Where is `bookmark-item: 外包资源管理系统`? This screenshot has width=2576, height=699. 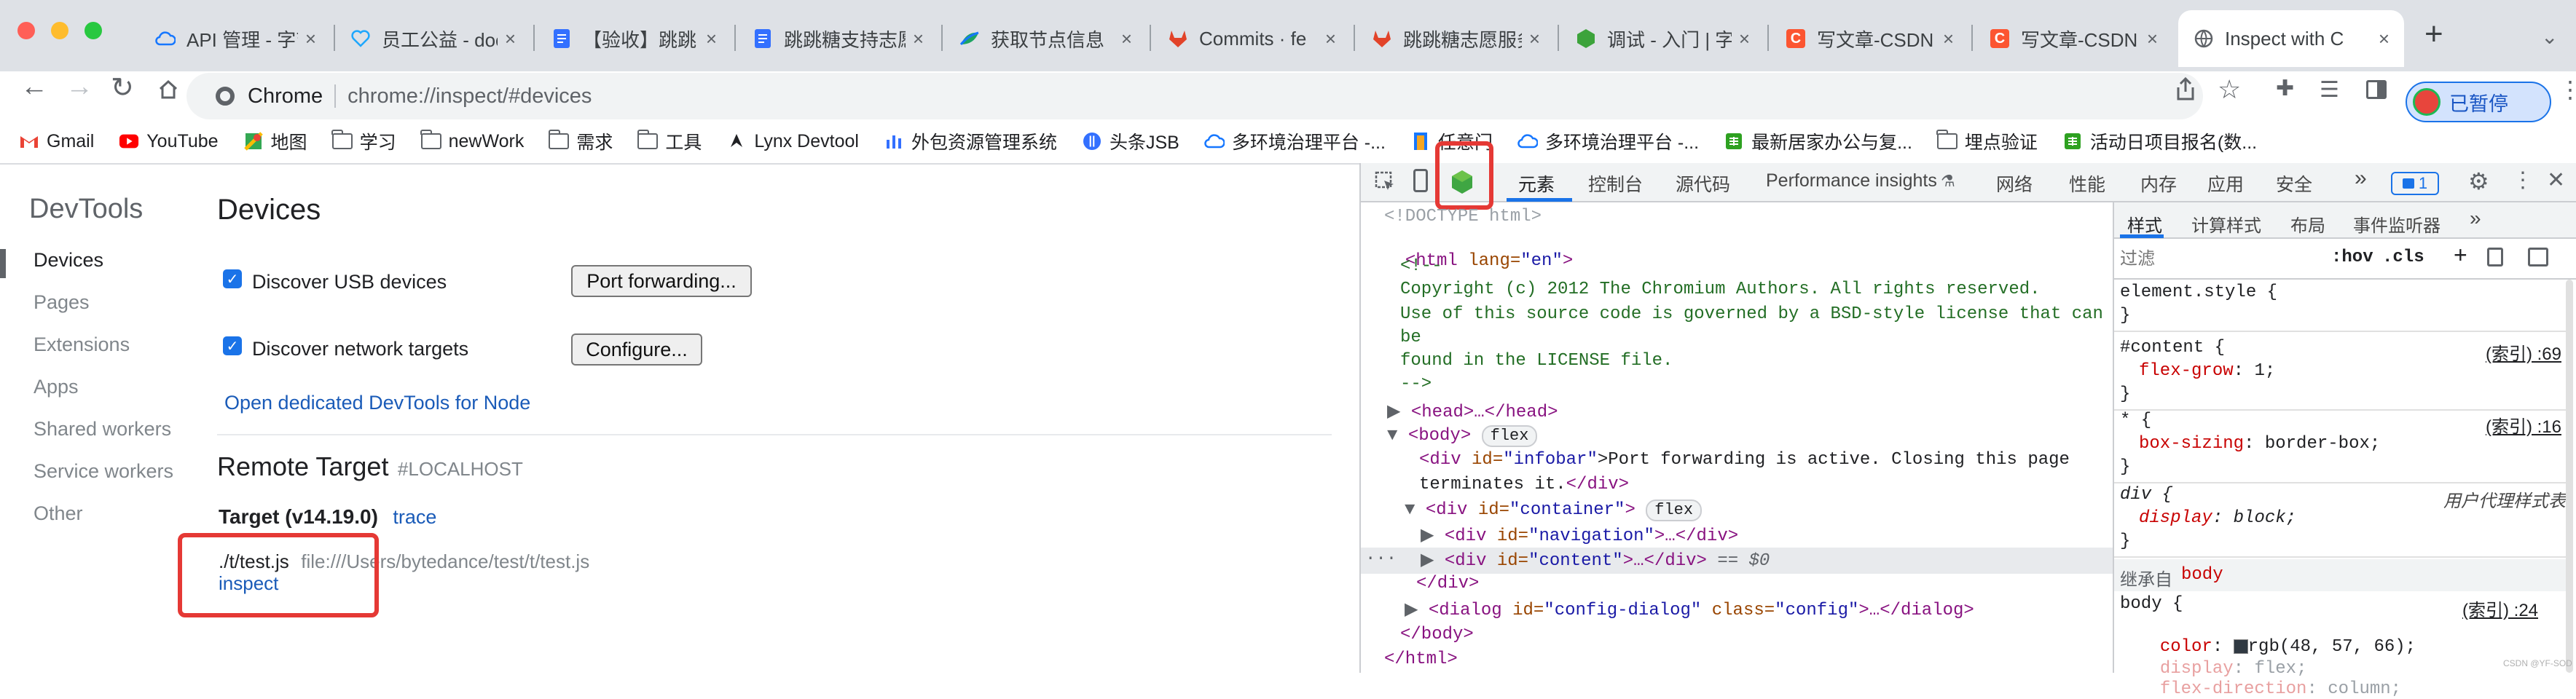
bookmark-item: 外包资源管理系统 is located at coordinates (970, 141).